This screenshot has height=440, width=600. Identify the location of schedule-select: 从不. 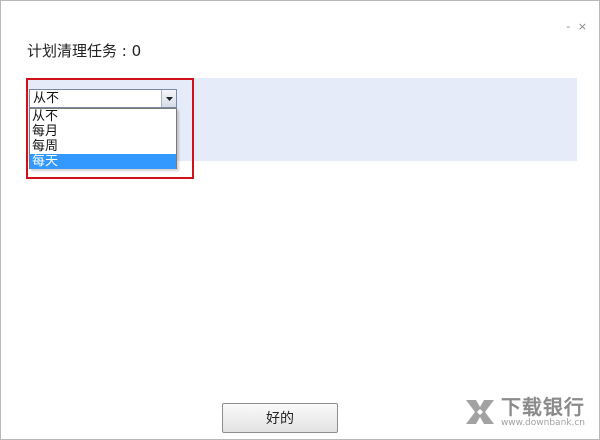
(103, 98).